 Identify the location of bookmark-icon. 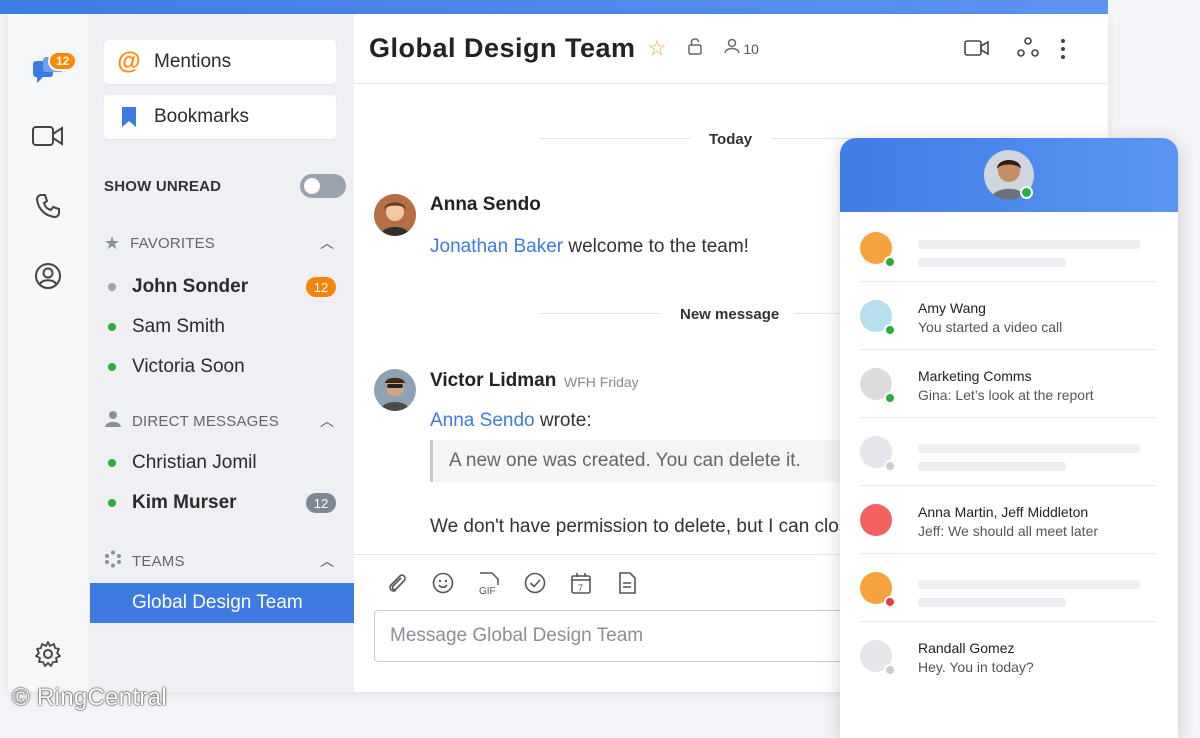
(129, 117).